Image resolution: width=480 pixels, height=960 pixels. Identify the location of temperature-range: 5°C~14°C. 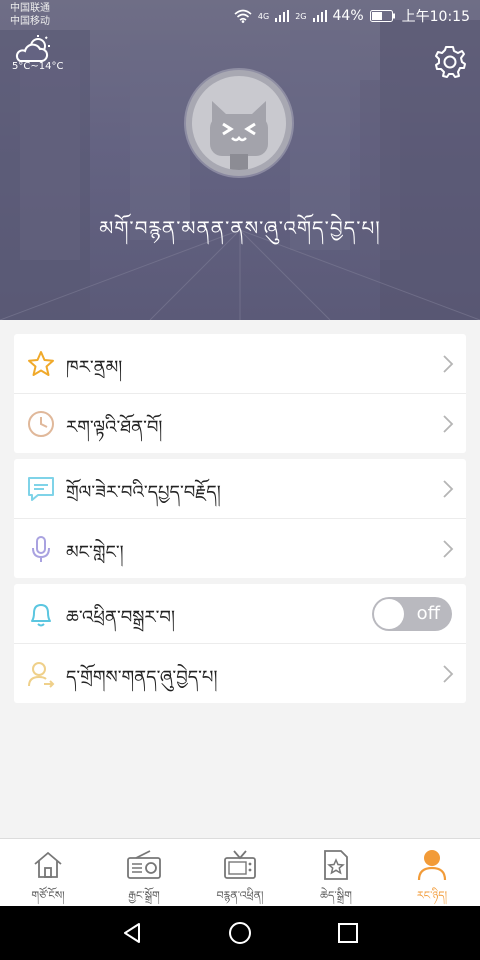
(38, 66).